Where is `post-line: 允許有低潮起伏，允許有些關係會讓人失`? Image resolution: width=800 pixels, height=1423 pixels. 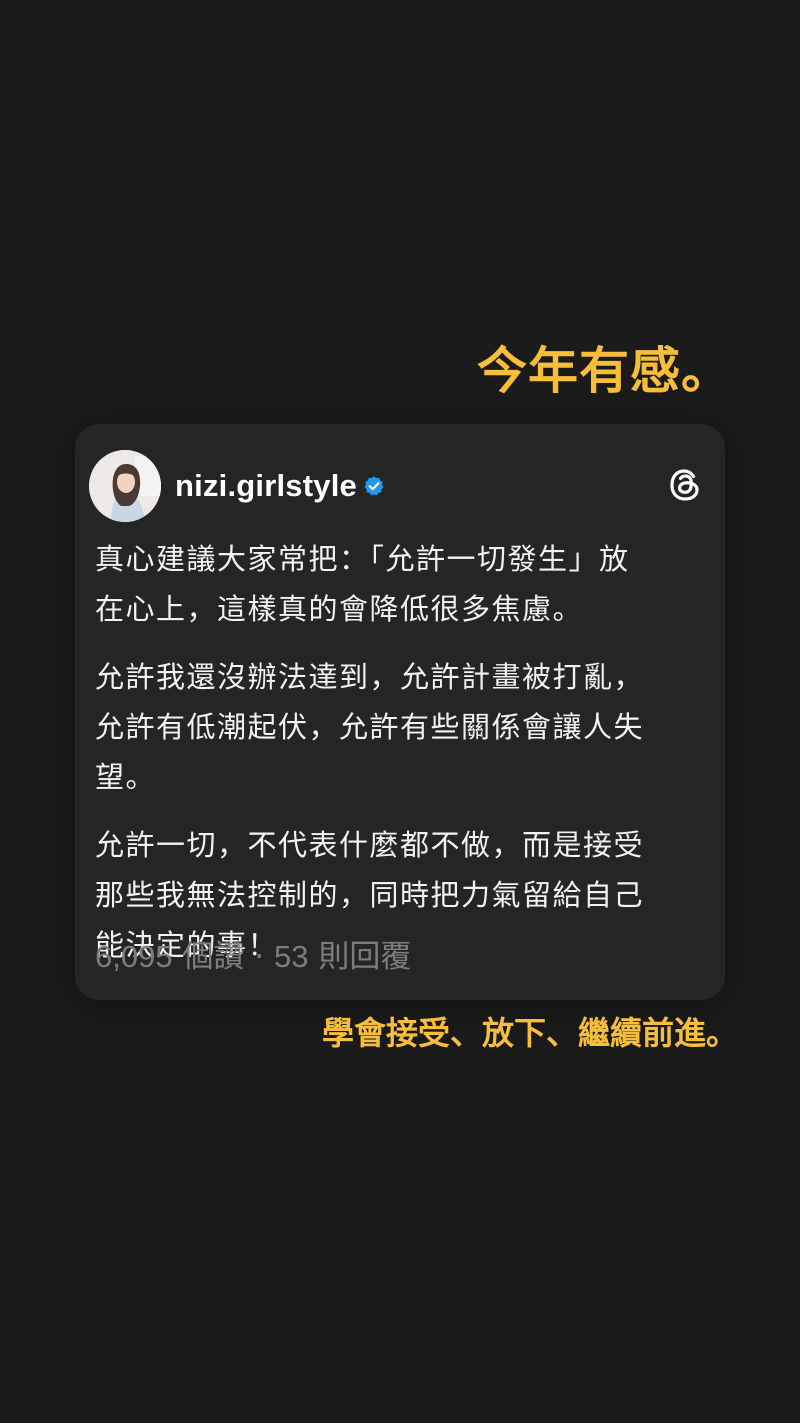 post-line: 允許有低潮起伏，允許有些關係會讓人失 is located at coordinates (370, 727).